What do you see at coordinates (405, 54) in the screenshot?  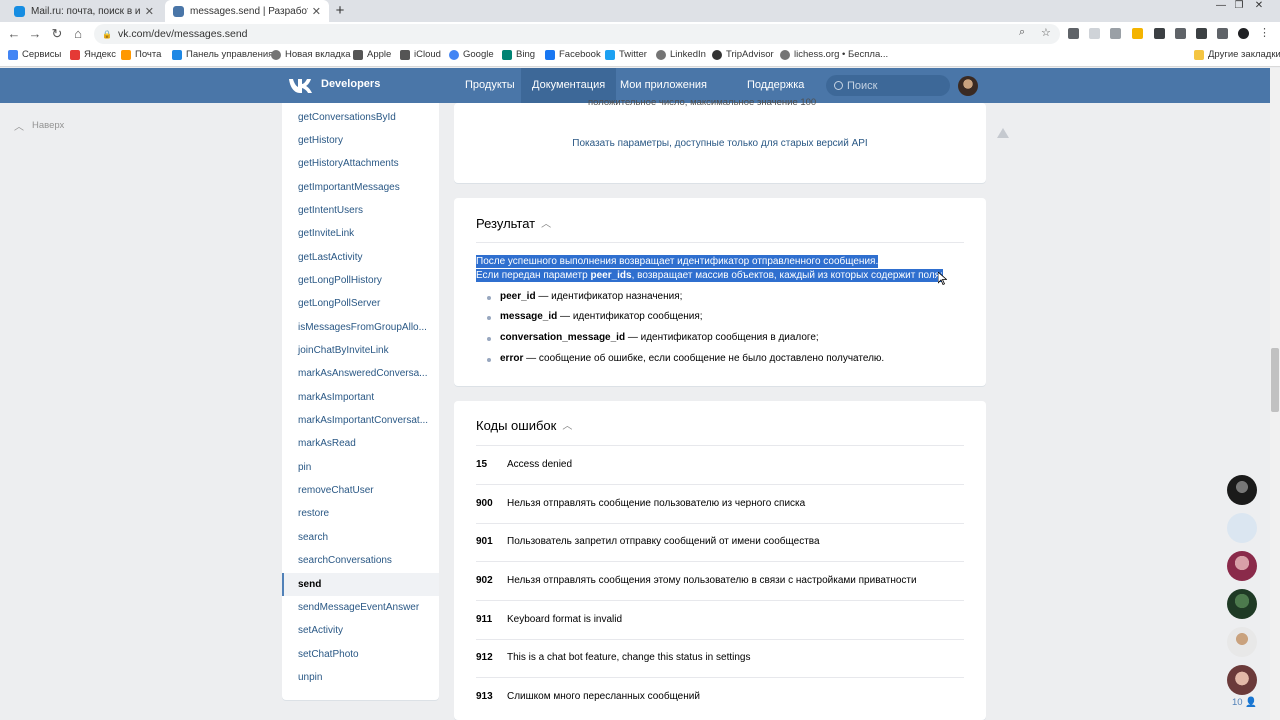 I see `apple-icon` at bounding box center [405, 54].